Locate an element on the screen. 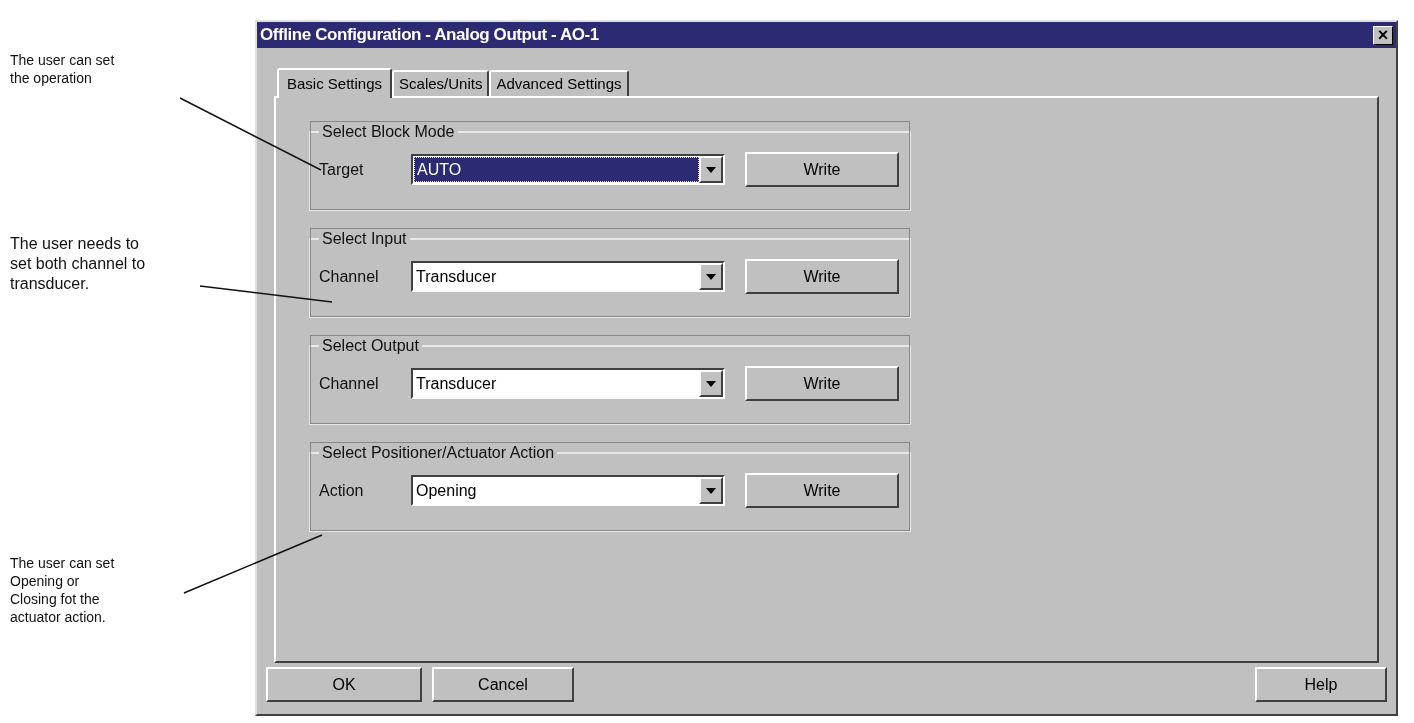  annotation-text: The user can set Opening or Closing fot the actuator action. is located at coordinates (63, 590).